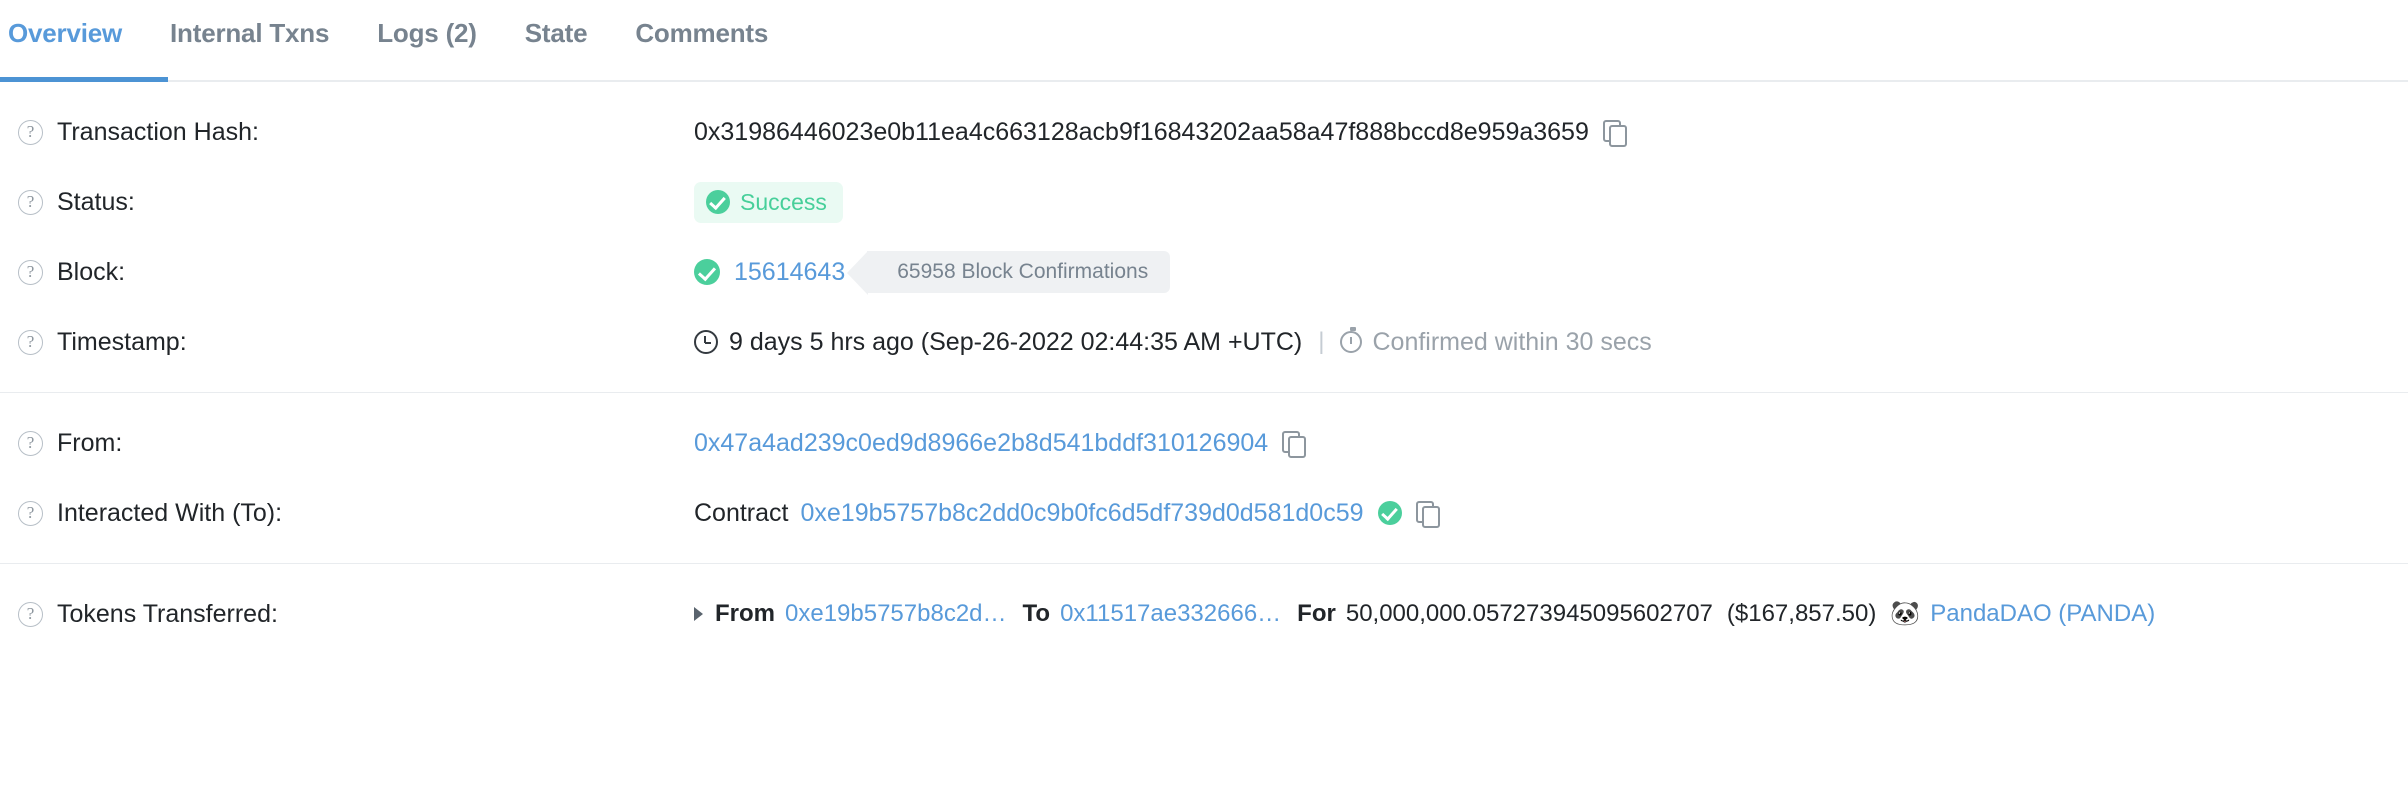 This screenshot has width=2408, height=804. I want to click on tab-logs: Logs (2), so click(427, 35).